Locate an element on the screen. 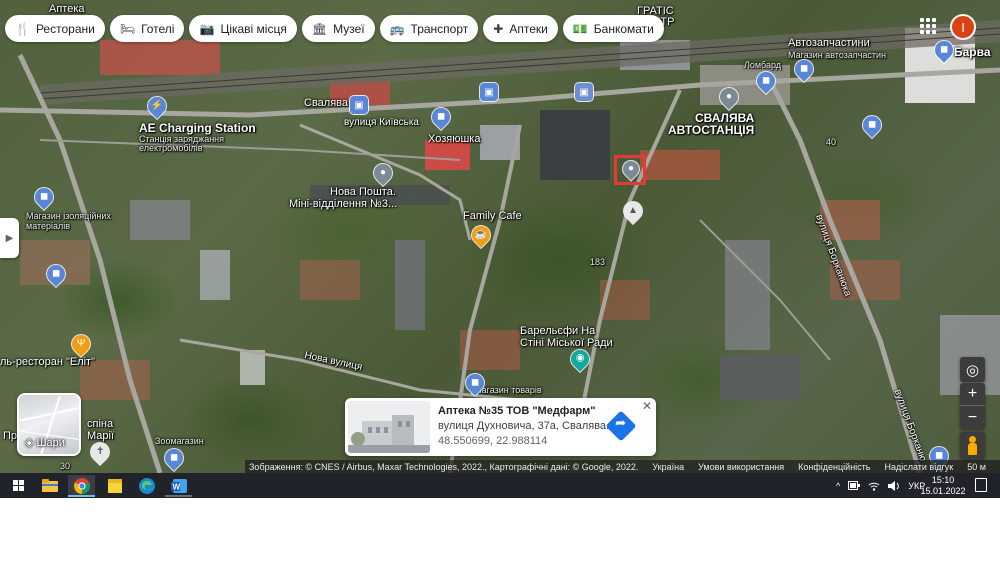 The width and height of the screenshot is (1000, 563). map-label-apteka: Аптека is located at coordinates (67, 9).